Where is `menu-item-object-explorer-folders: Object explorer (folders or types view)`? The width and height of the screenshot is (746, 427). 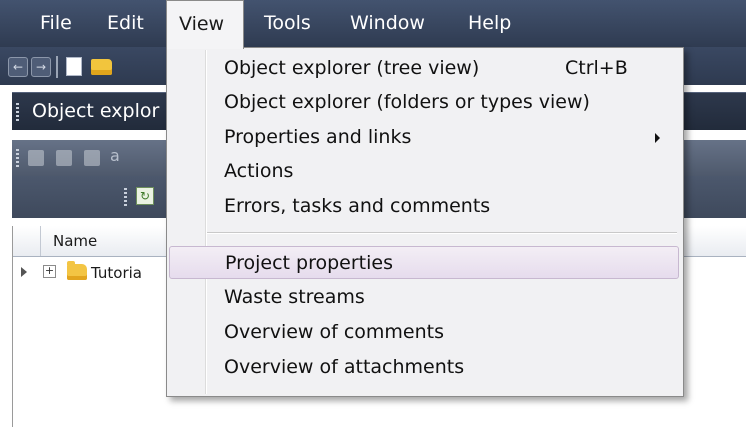 menu-item-object-explorer-folders: Object explorer (folders or types view) is located at coordinates (424, 102).